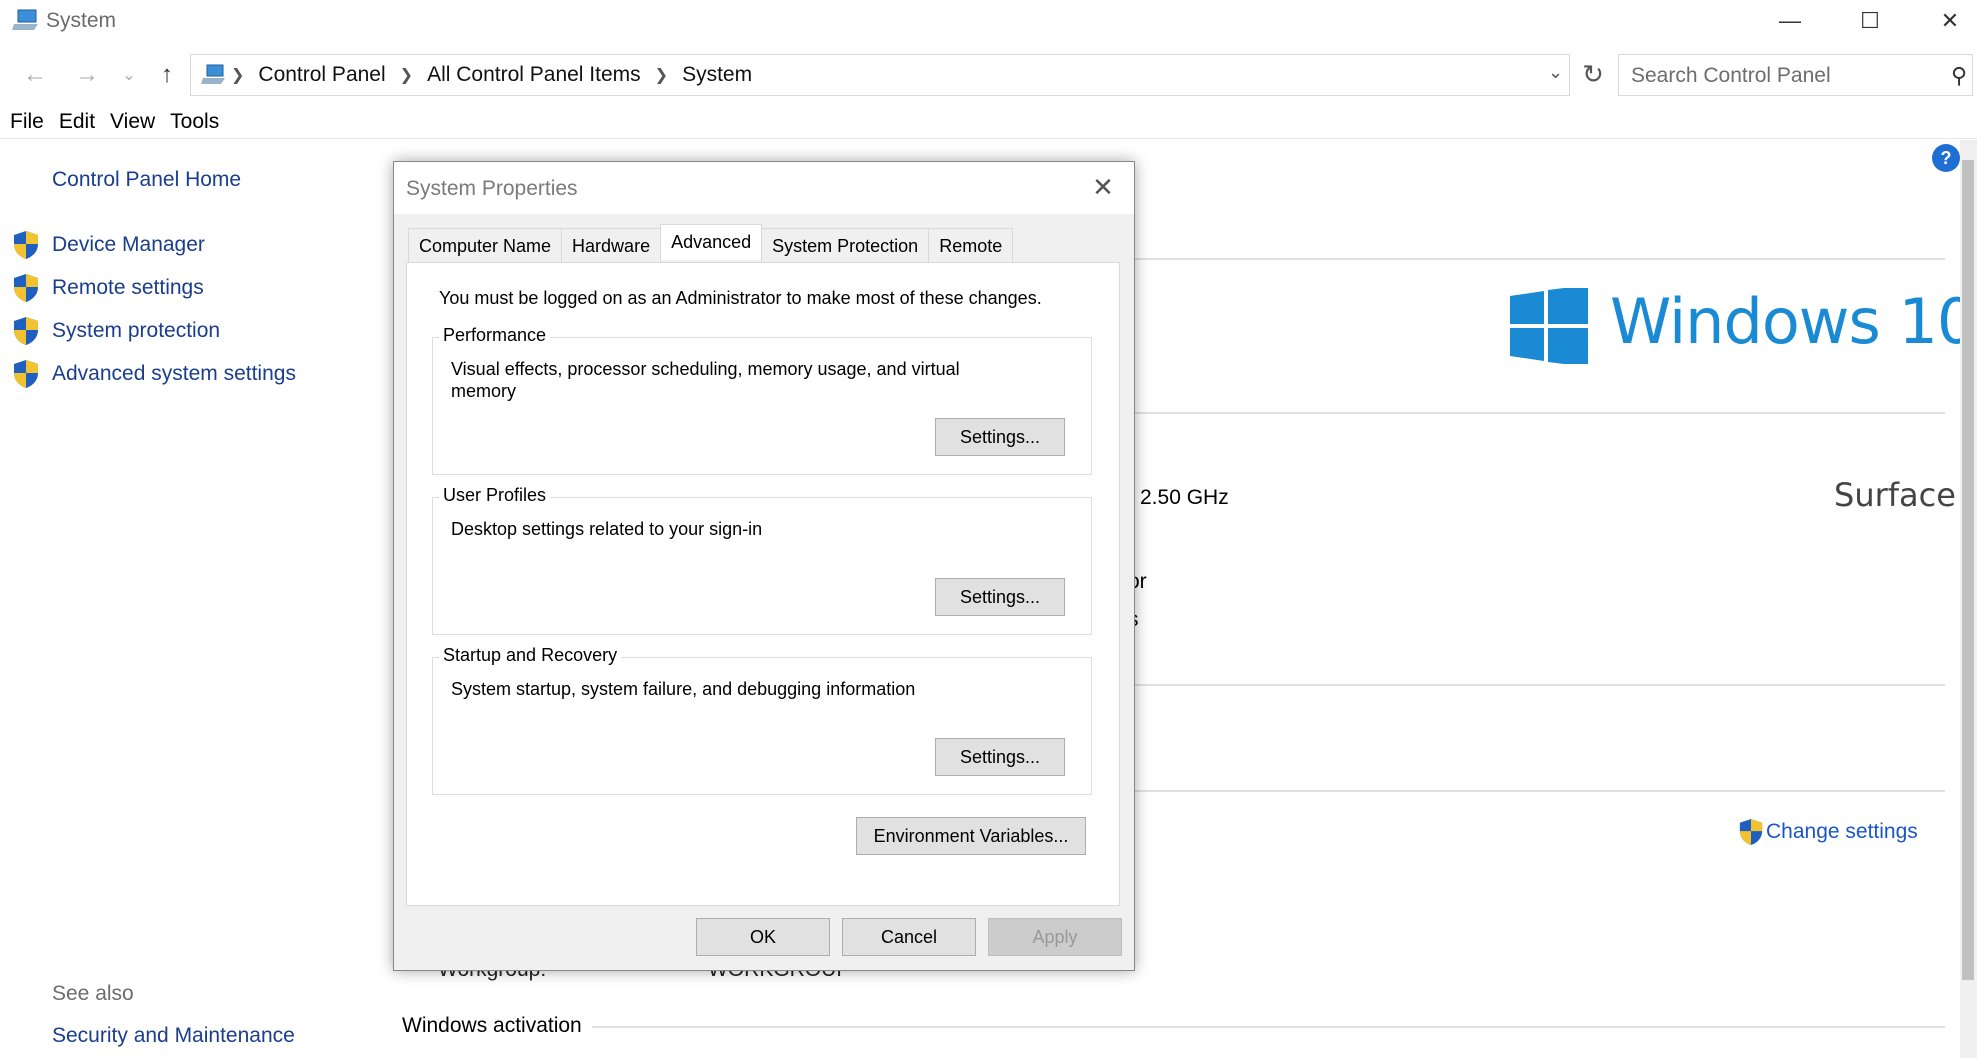 The height and width of the screenshot is (1058, 1977). I want to click on change-settings-link: Change settings, so click(1828, 832).